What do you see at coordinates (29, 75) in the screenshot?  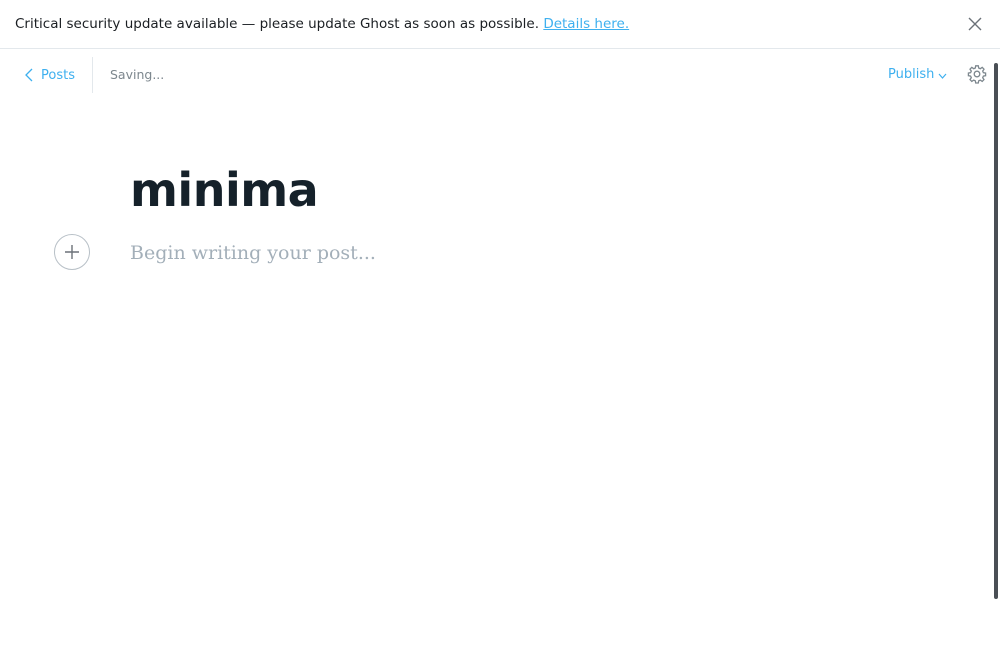 I see `chevron-left-icon` at bounding box center [29, 75].